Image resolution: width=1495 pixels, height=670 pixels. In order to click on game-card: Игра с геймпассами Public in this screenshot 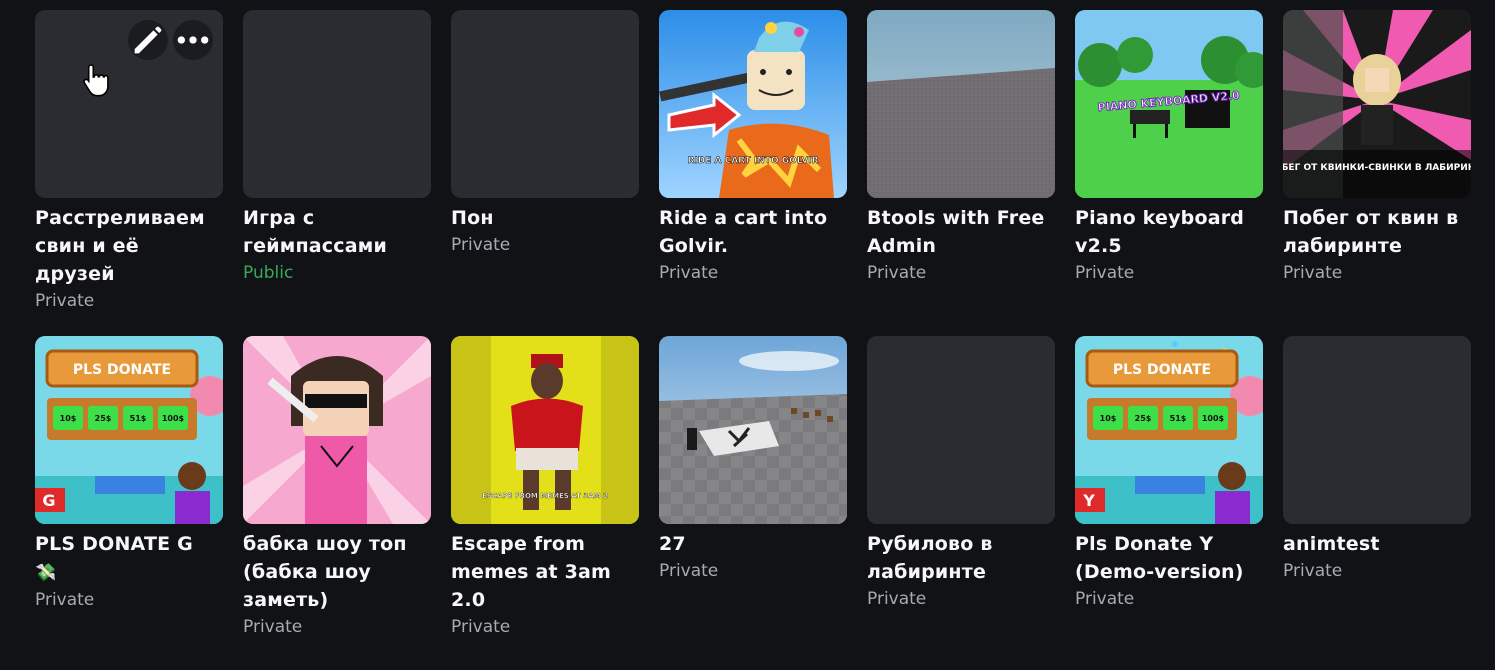, I will do `click(337, 148)`.